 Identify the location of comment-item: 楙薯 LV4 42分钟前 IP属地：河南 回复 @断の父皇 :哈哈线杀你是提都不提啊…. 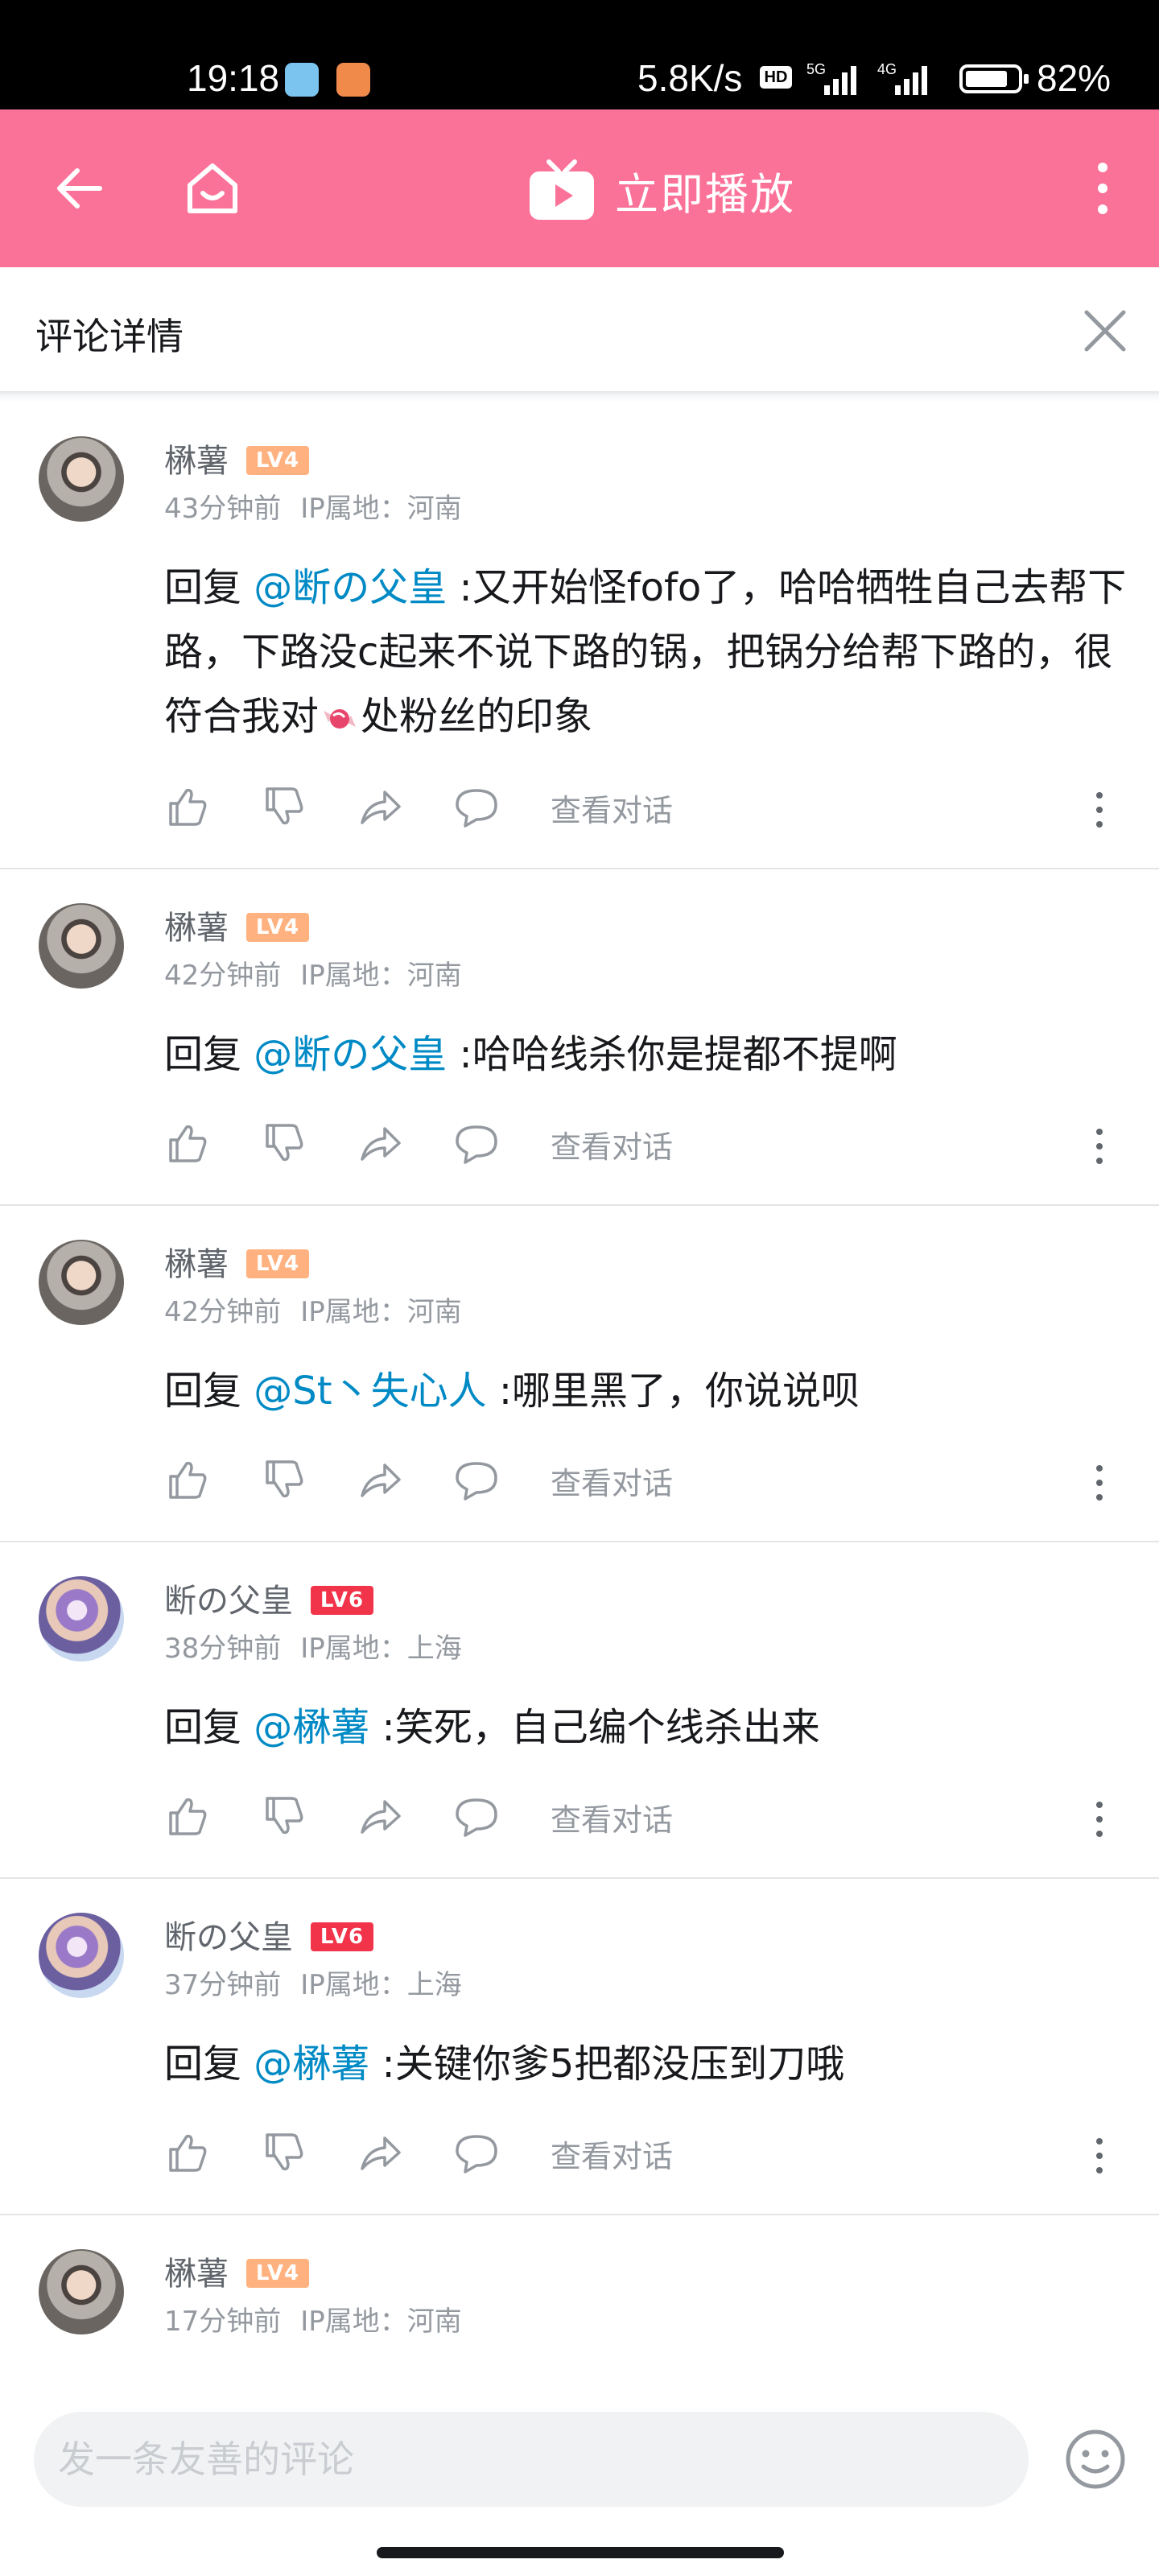
(579, 1037).